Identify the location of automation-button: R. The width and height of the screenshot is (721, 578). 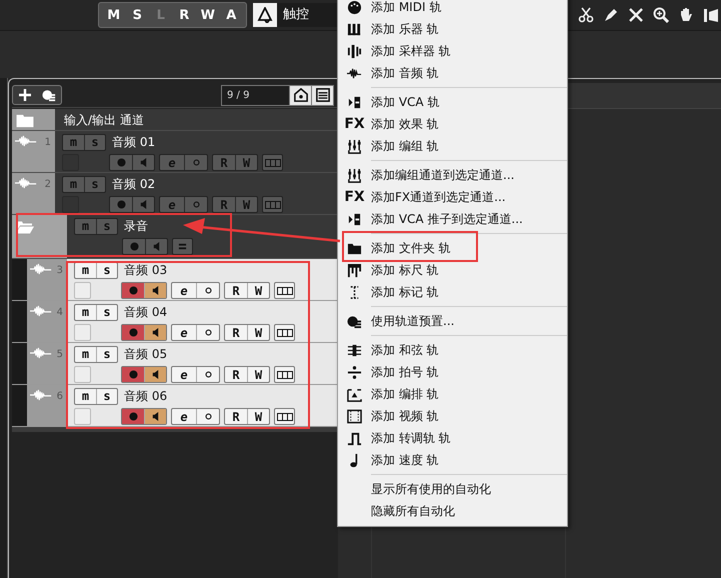
(184, 15).